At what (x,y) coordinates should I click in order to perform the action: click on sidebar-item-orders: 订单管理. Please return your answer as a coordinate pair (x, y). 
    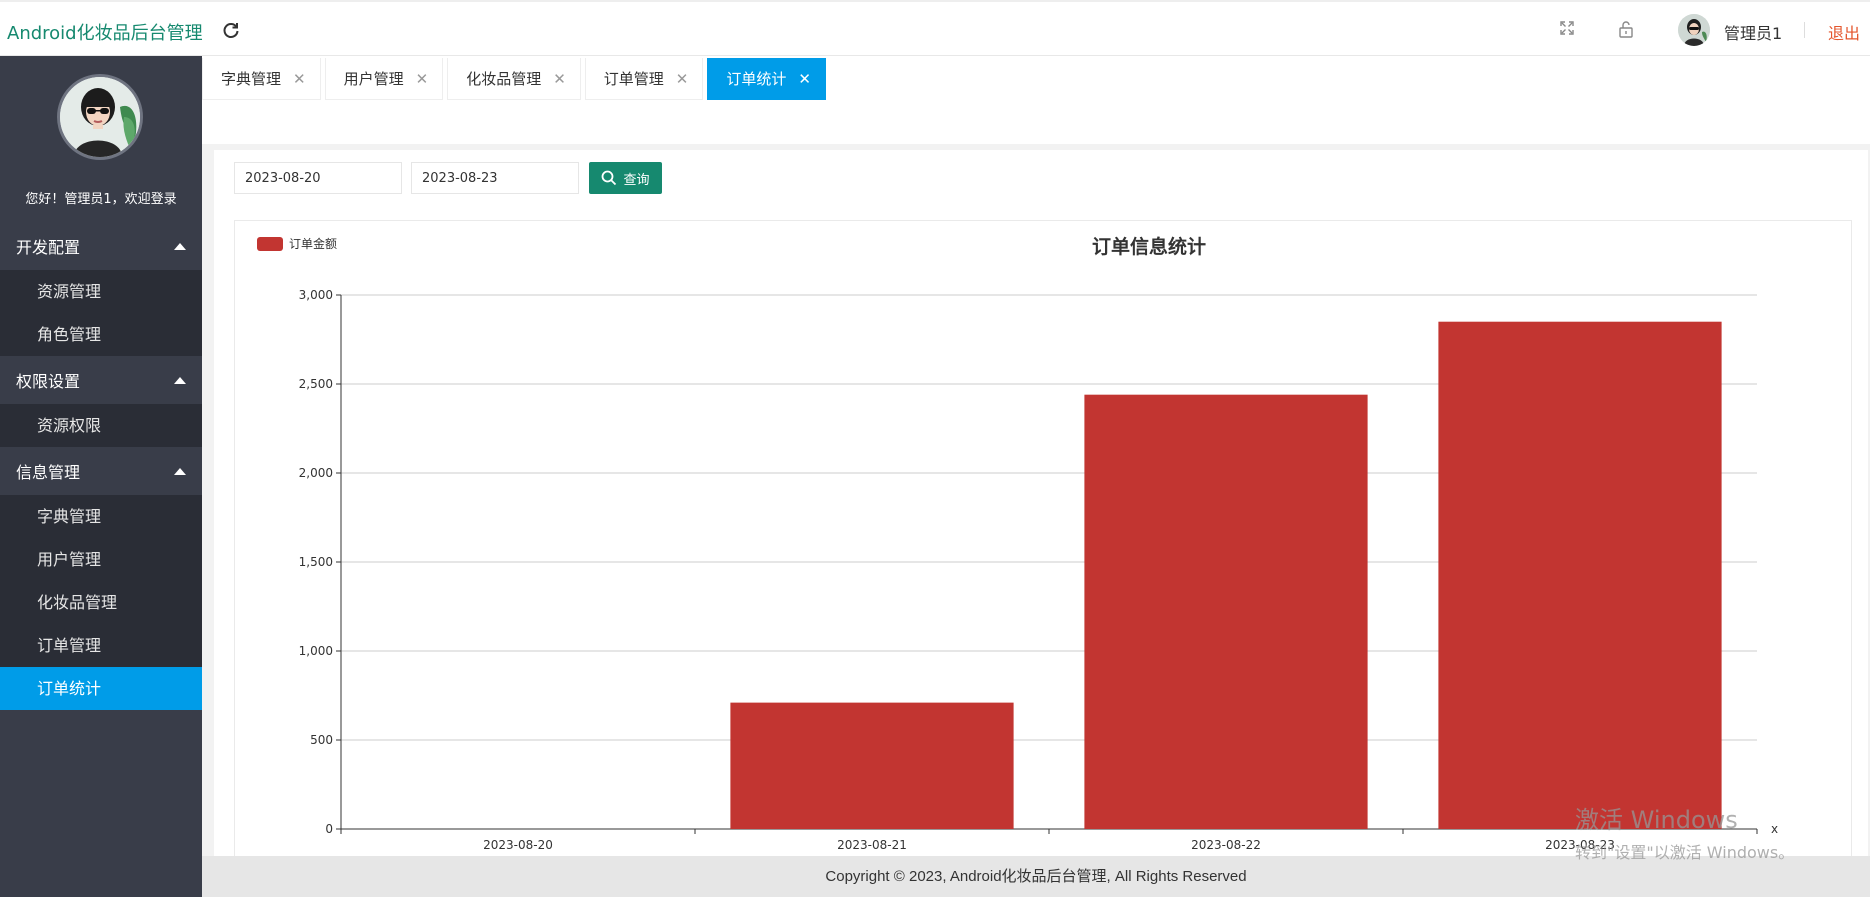
    Looking at the image, I should click on (101, 645).